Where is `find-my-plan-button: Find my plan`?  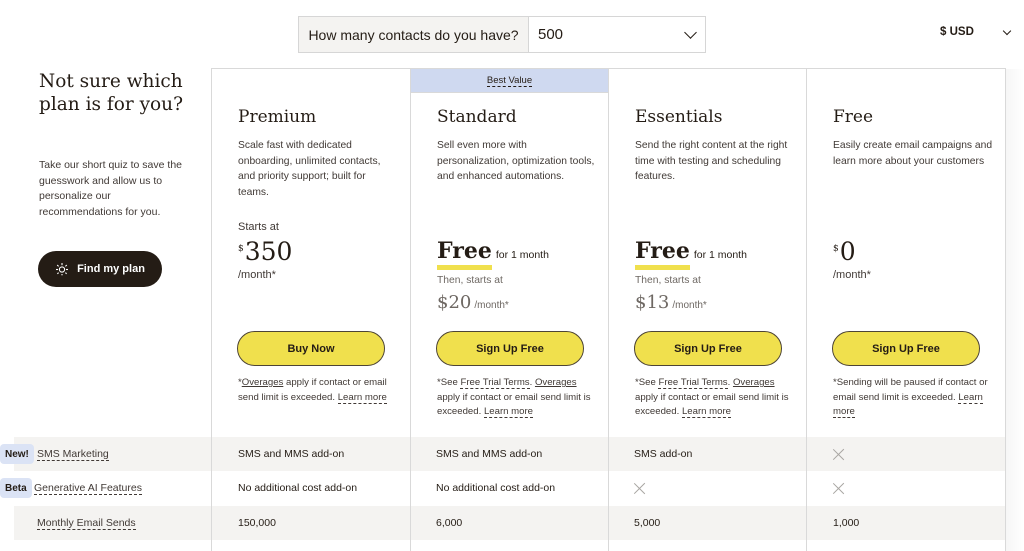 find-my-plan-button: Find my plan is located at coordinates (100, 269).